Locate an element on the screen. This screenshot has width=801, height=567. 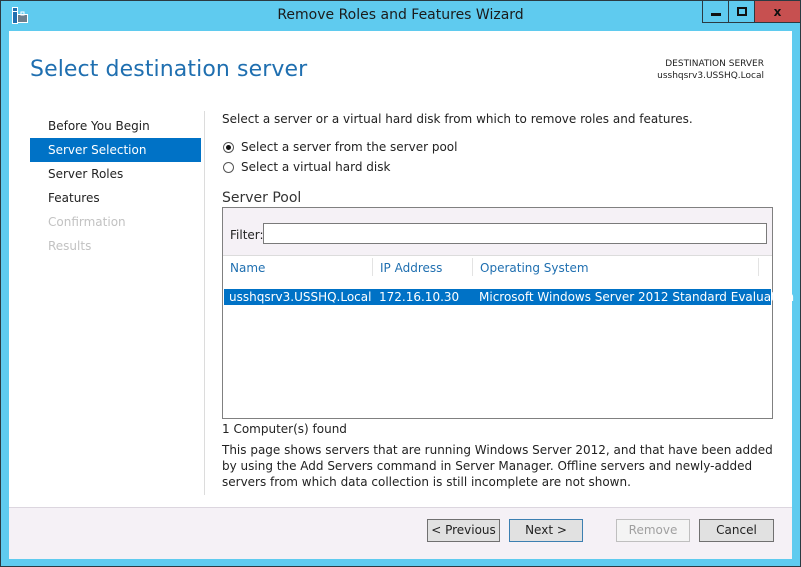
radio-button-unchecked is located at coordinates (228, 167).